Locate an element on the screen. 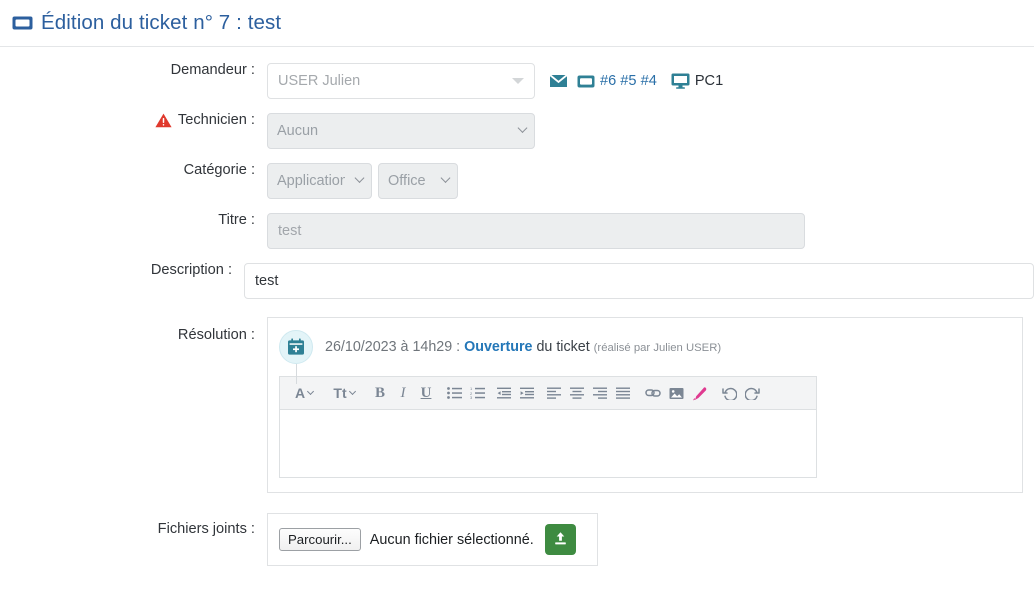 This screenshot has height=589, width=1034. editor-toolbar: A Tt B I U 1 2 3 is located at coordinates (548, 393).